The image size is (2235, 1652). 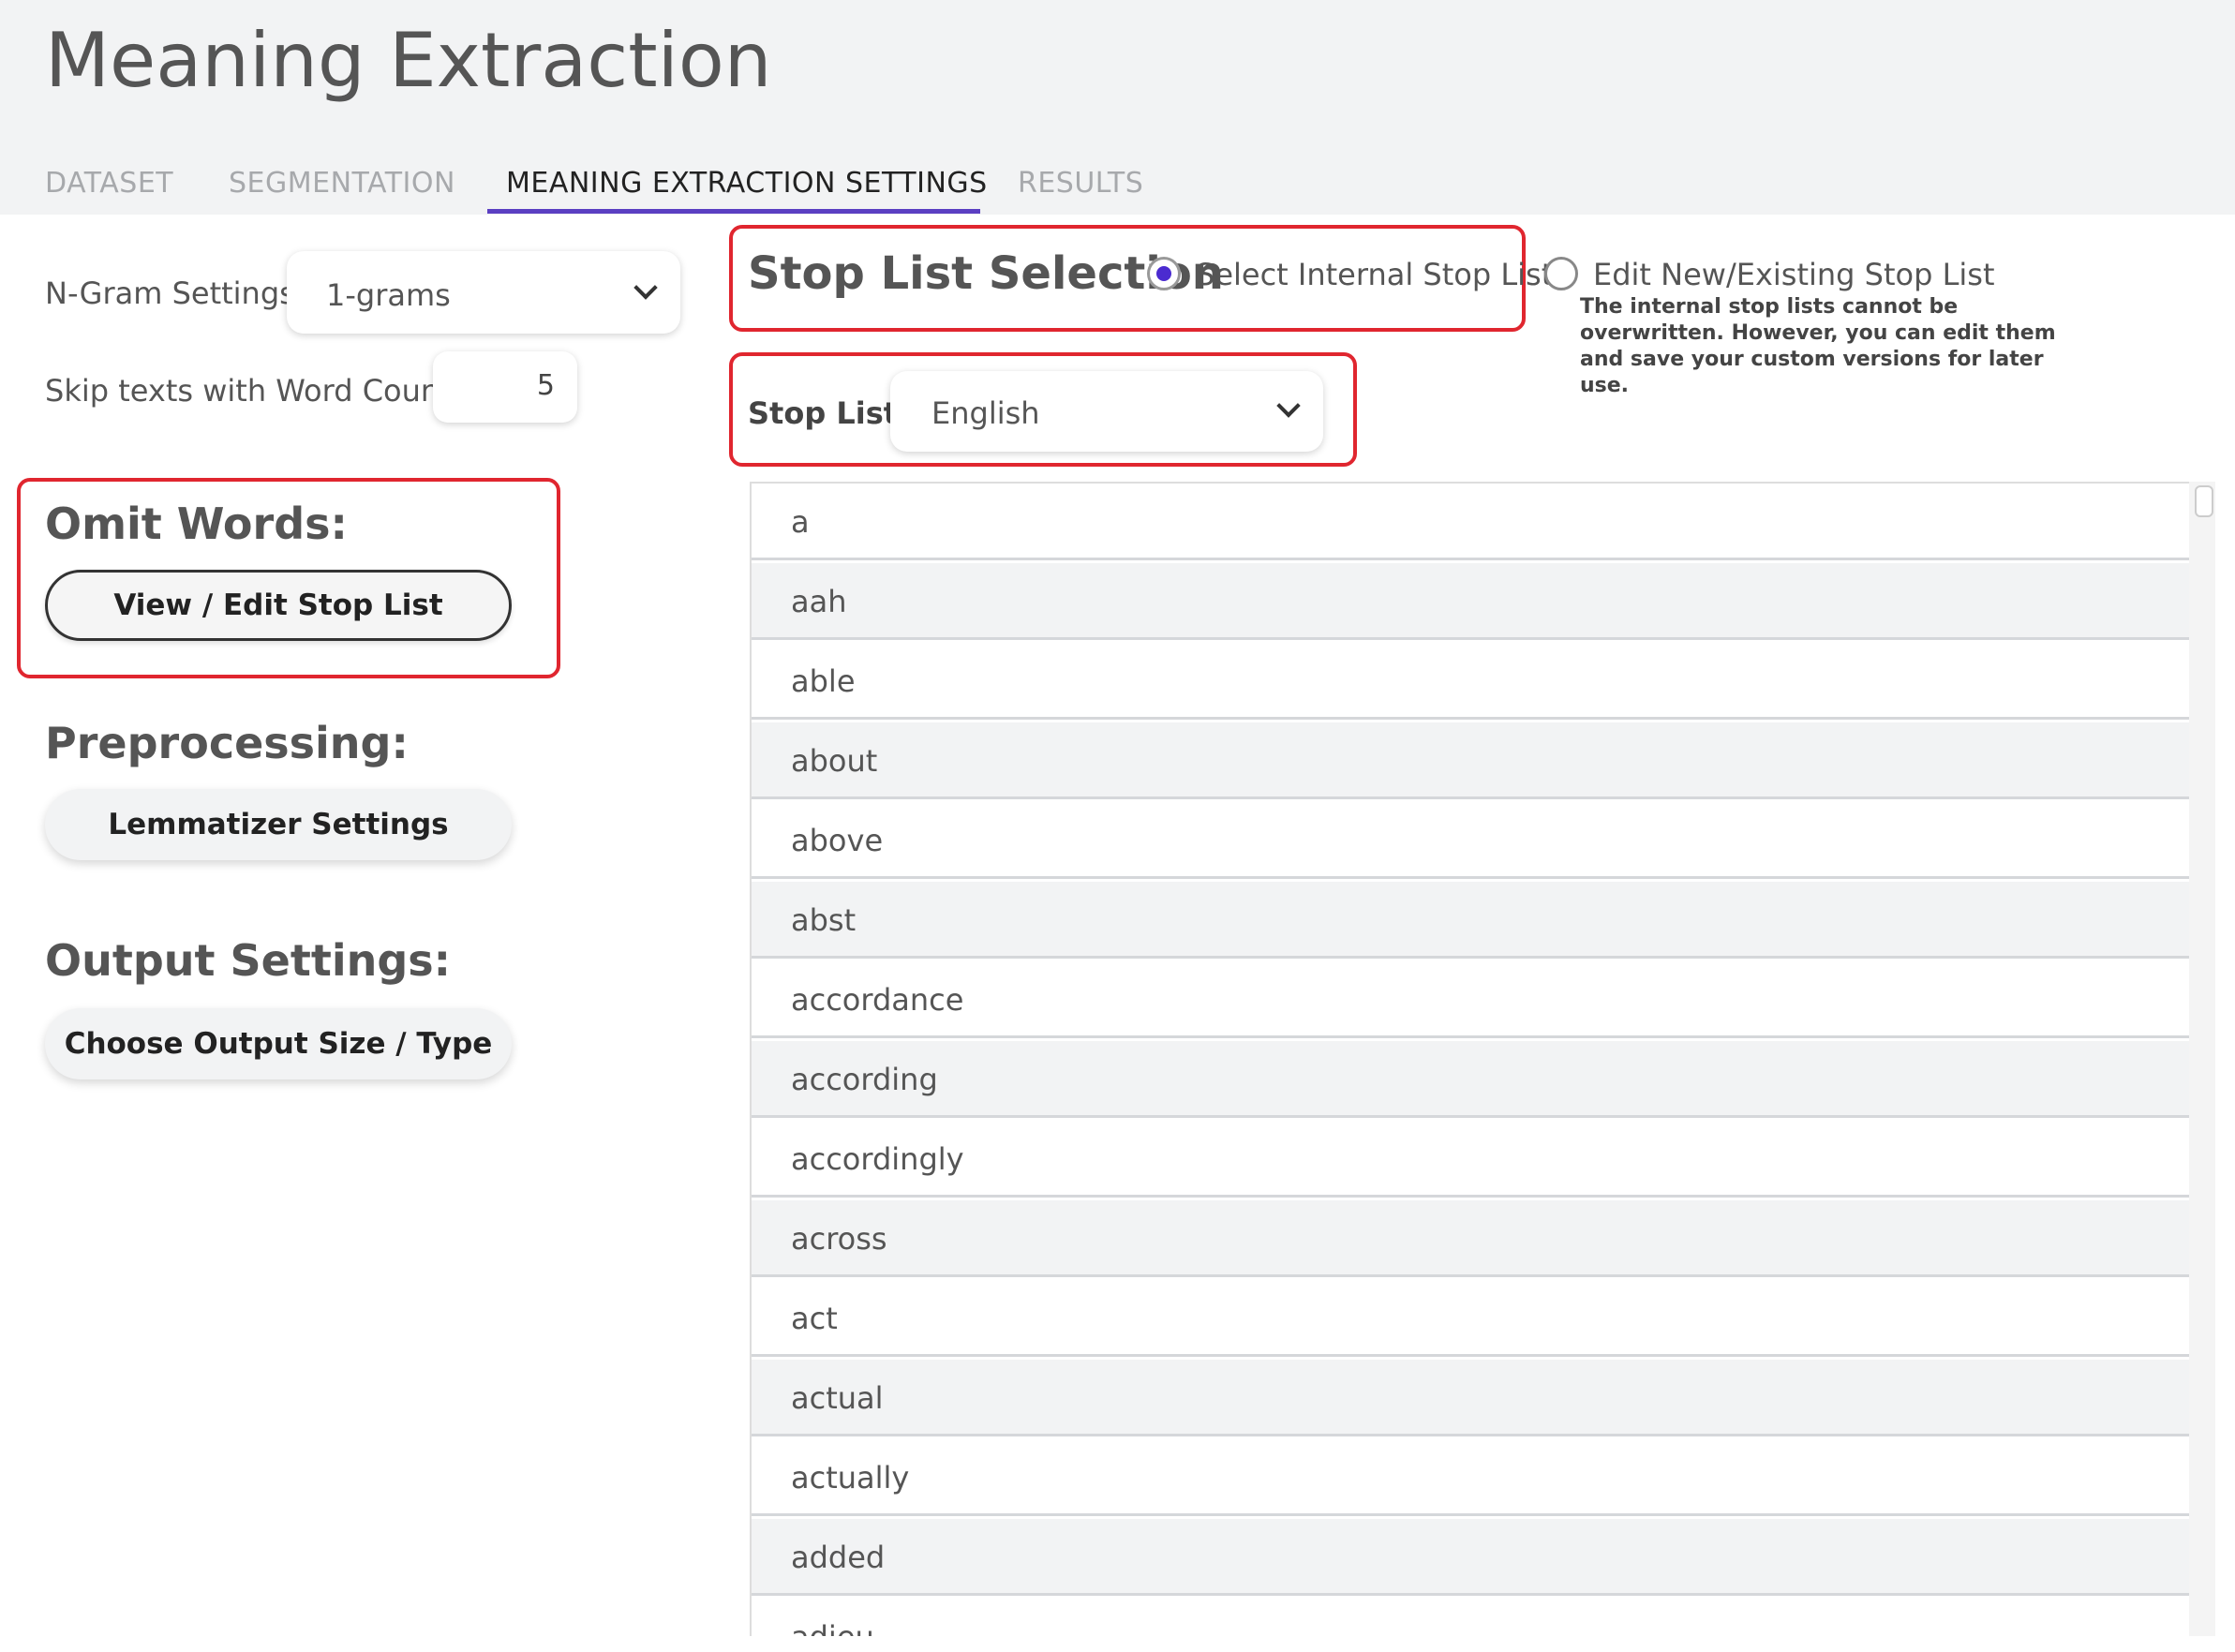 What do you see at coordinates (1470, 1159) in the screenshot?
I see `list-item: accordingly` at bounding box center [1470, 1159].